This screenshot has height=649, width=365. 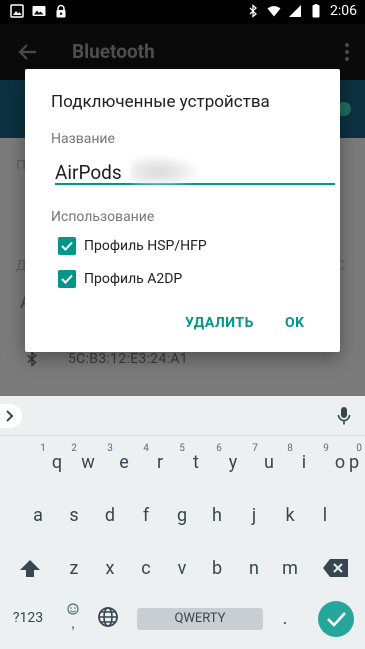 I want to click on profile-a2dp-checkbox, so click(x=67, y=279).